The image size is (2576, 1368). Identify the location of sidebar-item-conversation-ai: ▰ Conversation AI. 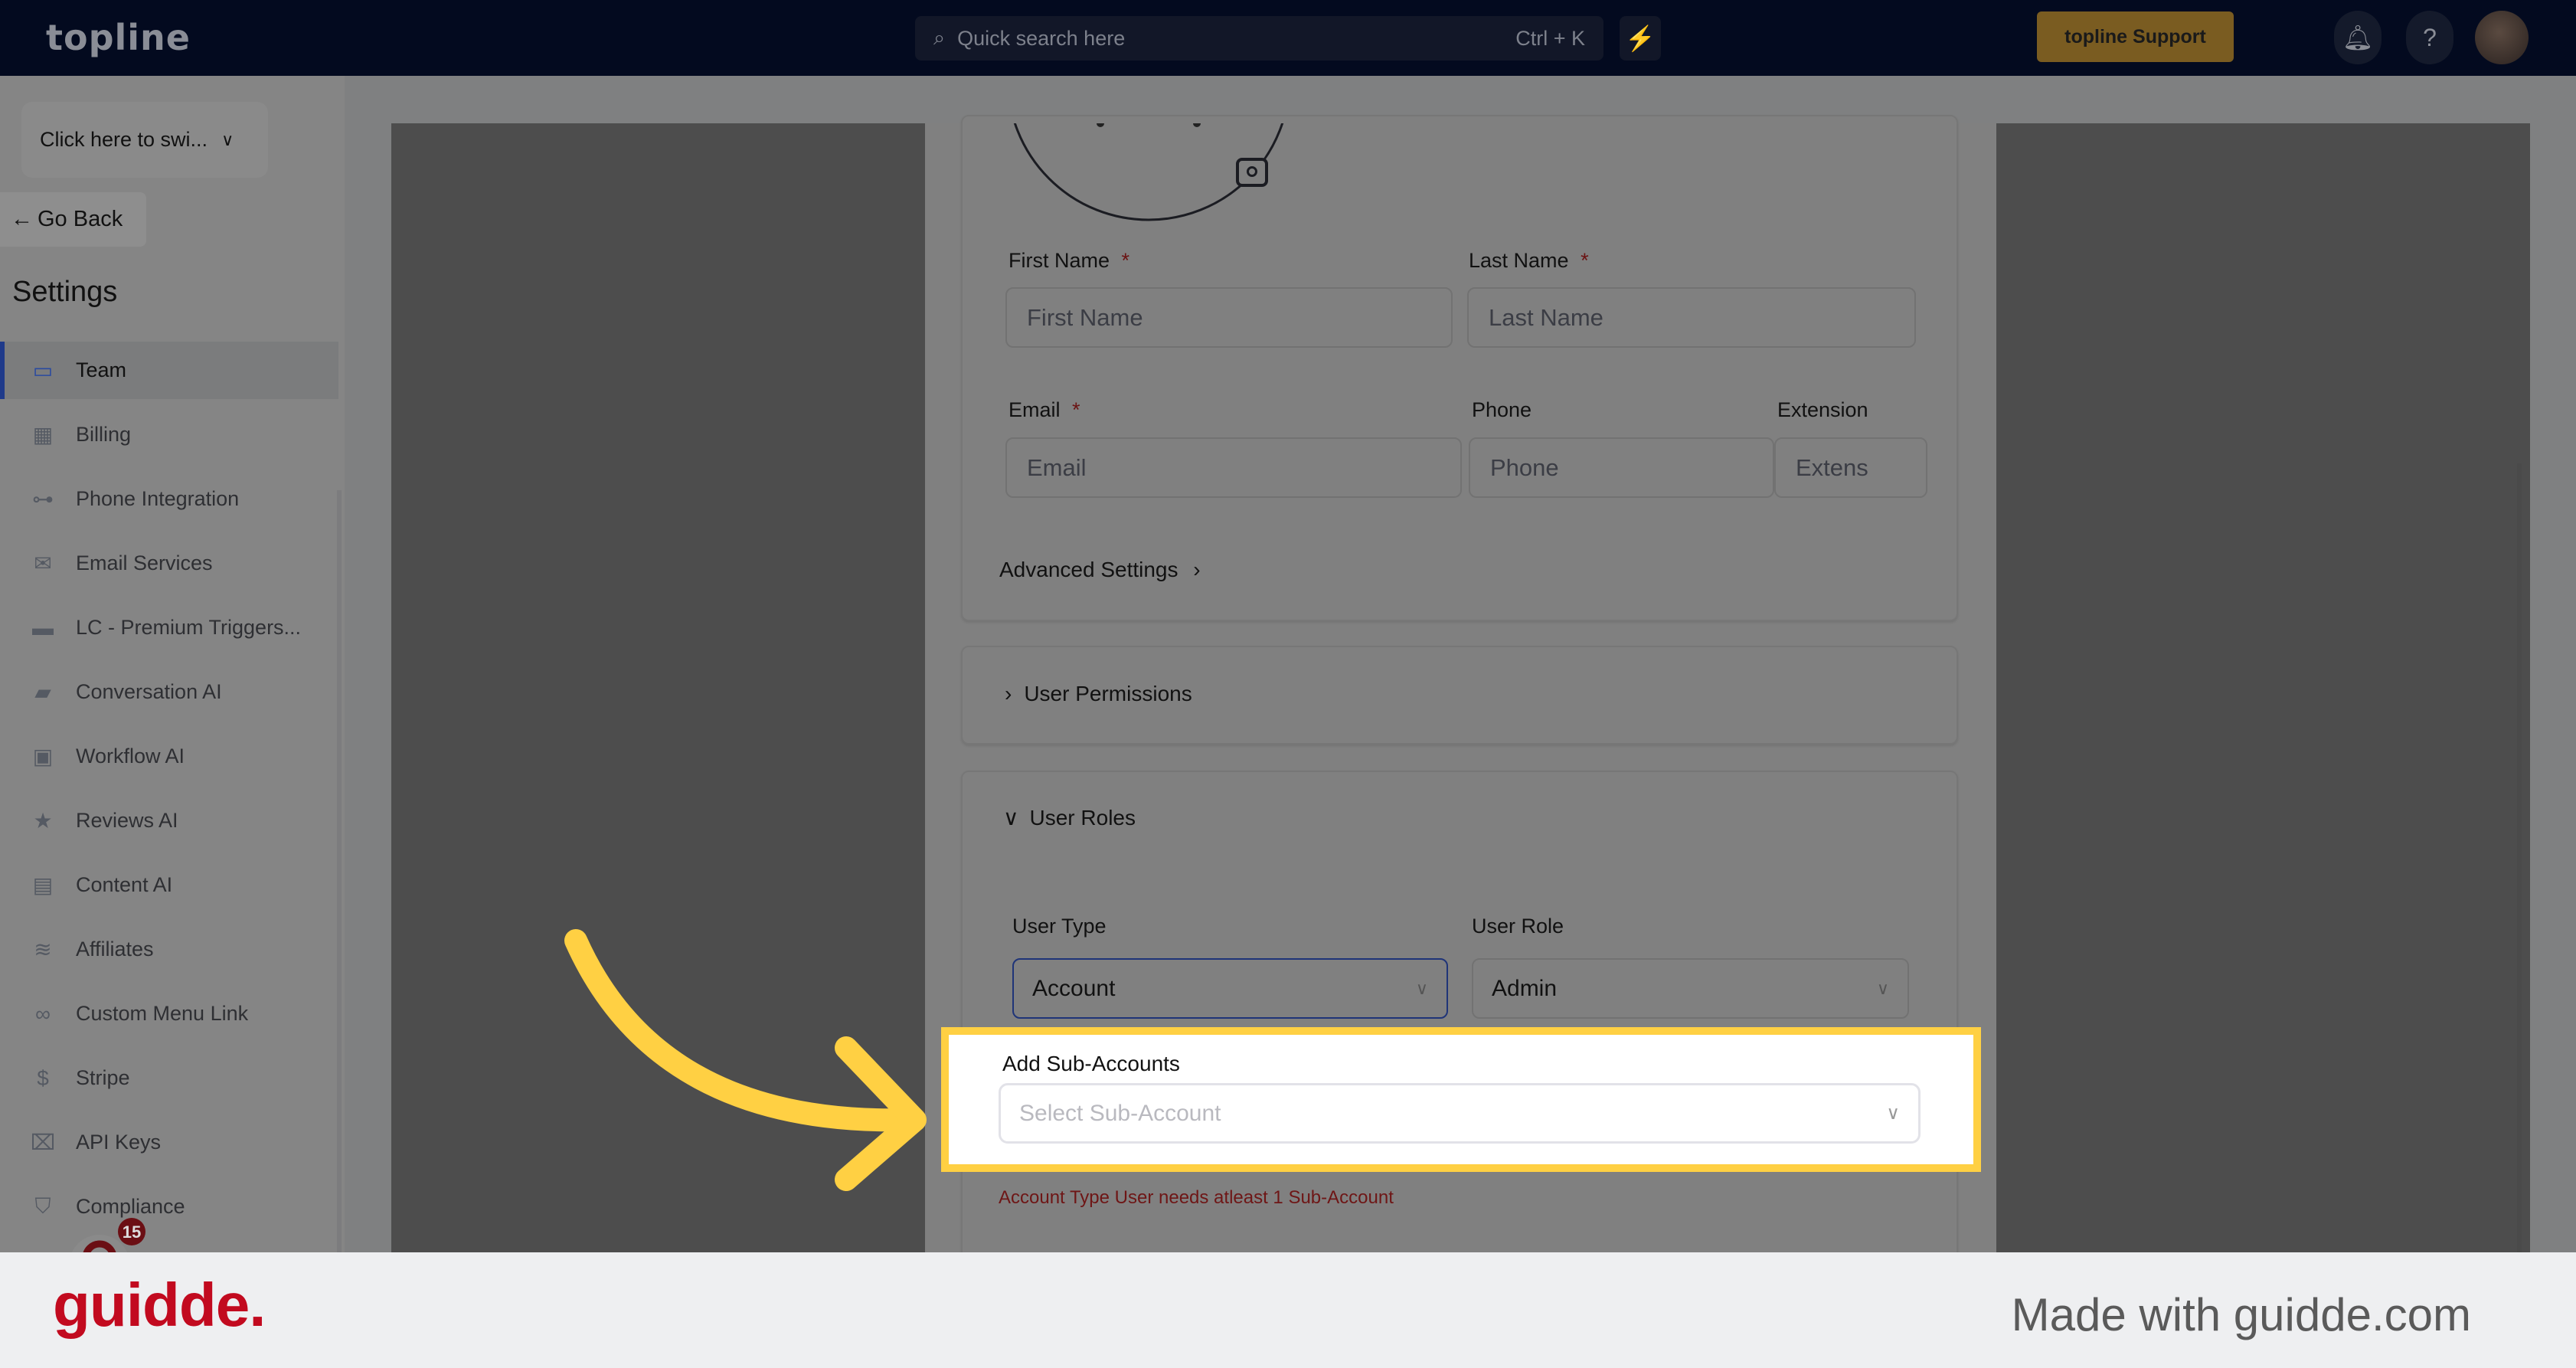
(169, 692).